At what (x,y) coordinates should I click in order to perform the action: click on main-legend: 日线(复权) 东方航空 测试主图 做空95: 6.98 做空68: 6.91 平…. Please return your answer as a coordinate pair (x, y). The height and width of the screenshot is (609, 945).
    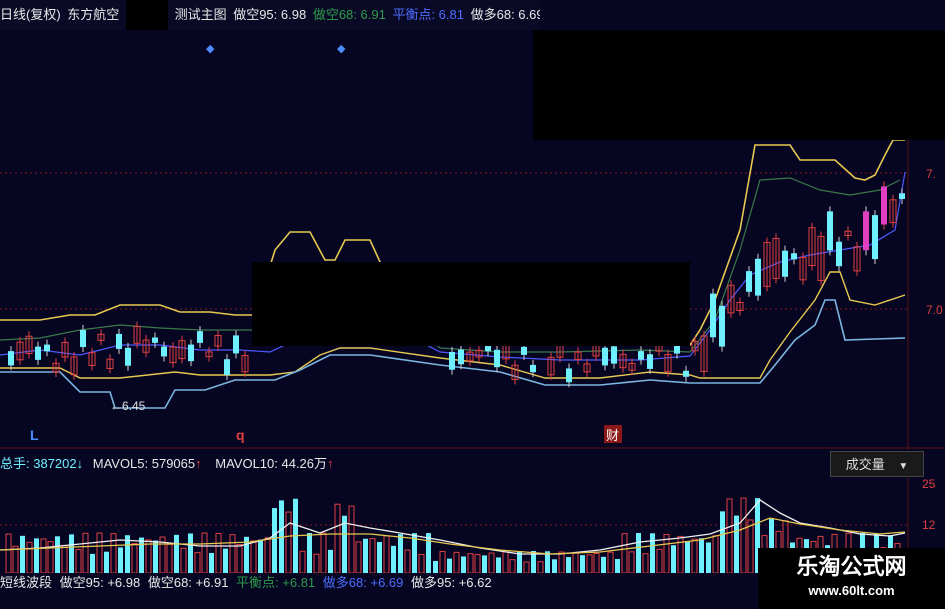
    Looking at the image, I should click on (270, 15).